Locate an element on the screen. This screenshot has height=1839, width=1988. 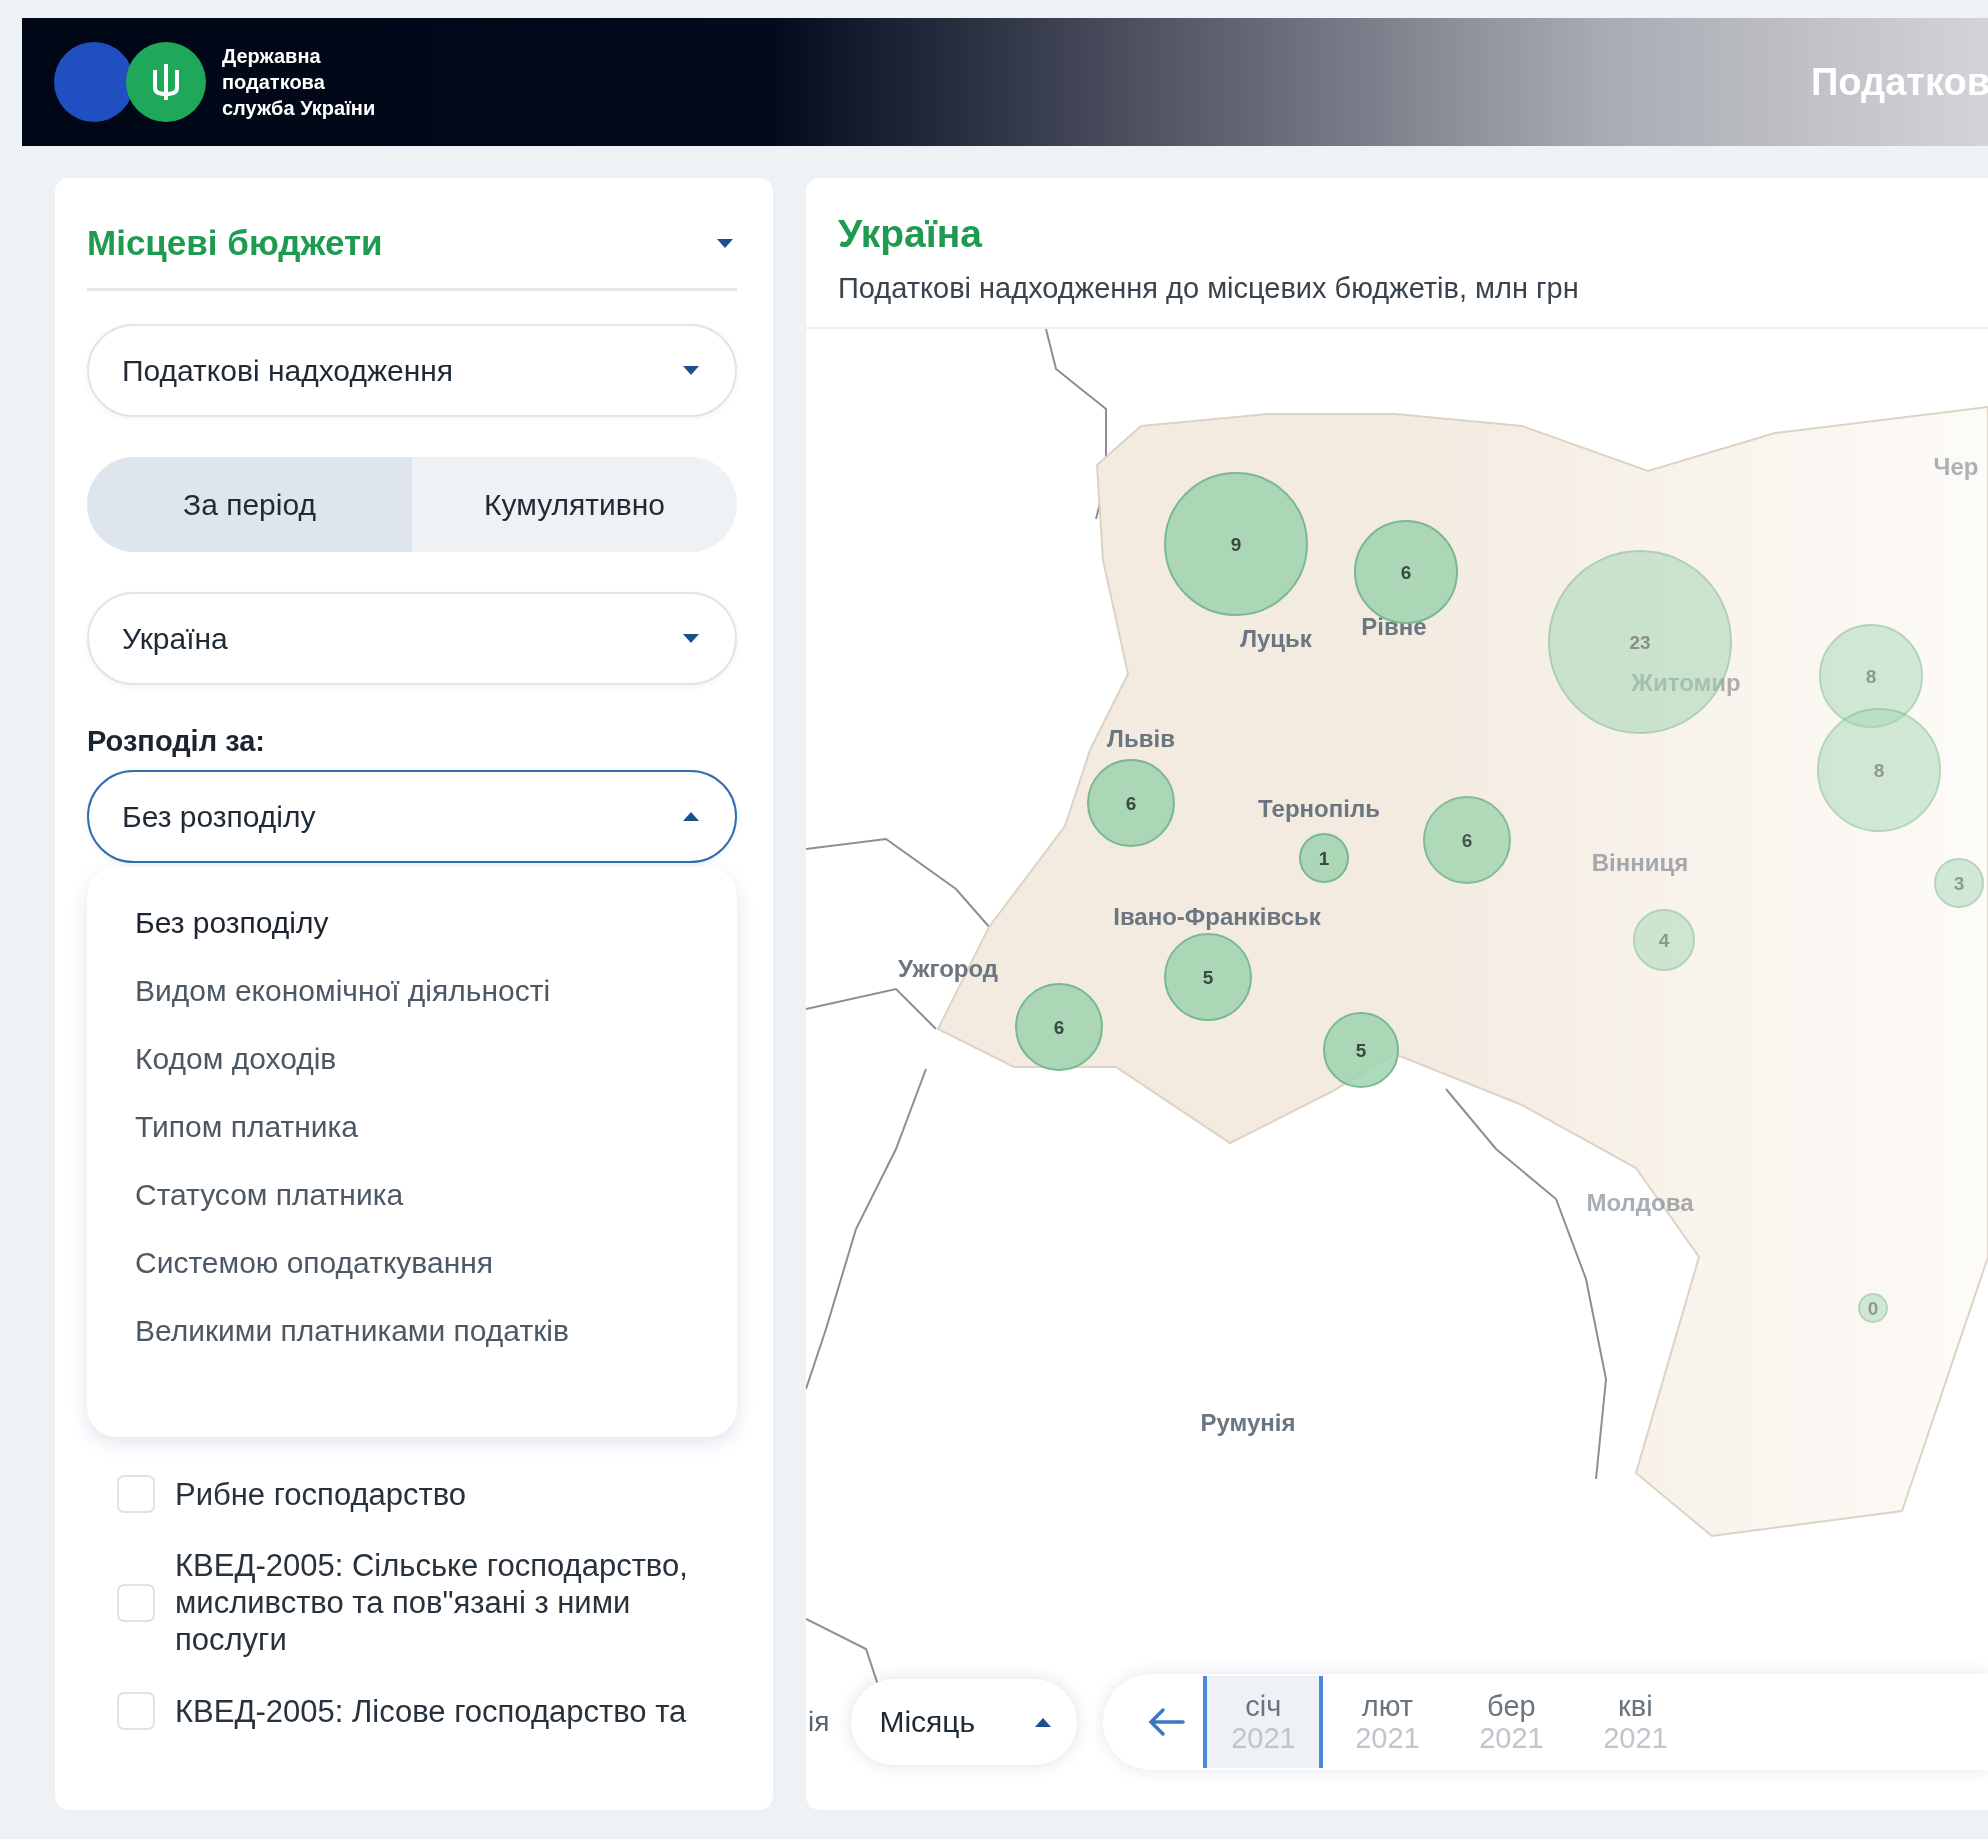
checkbox-label: КВЕД-2005: Лісове господарство та is located at coordinates (431, 1711).